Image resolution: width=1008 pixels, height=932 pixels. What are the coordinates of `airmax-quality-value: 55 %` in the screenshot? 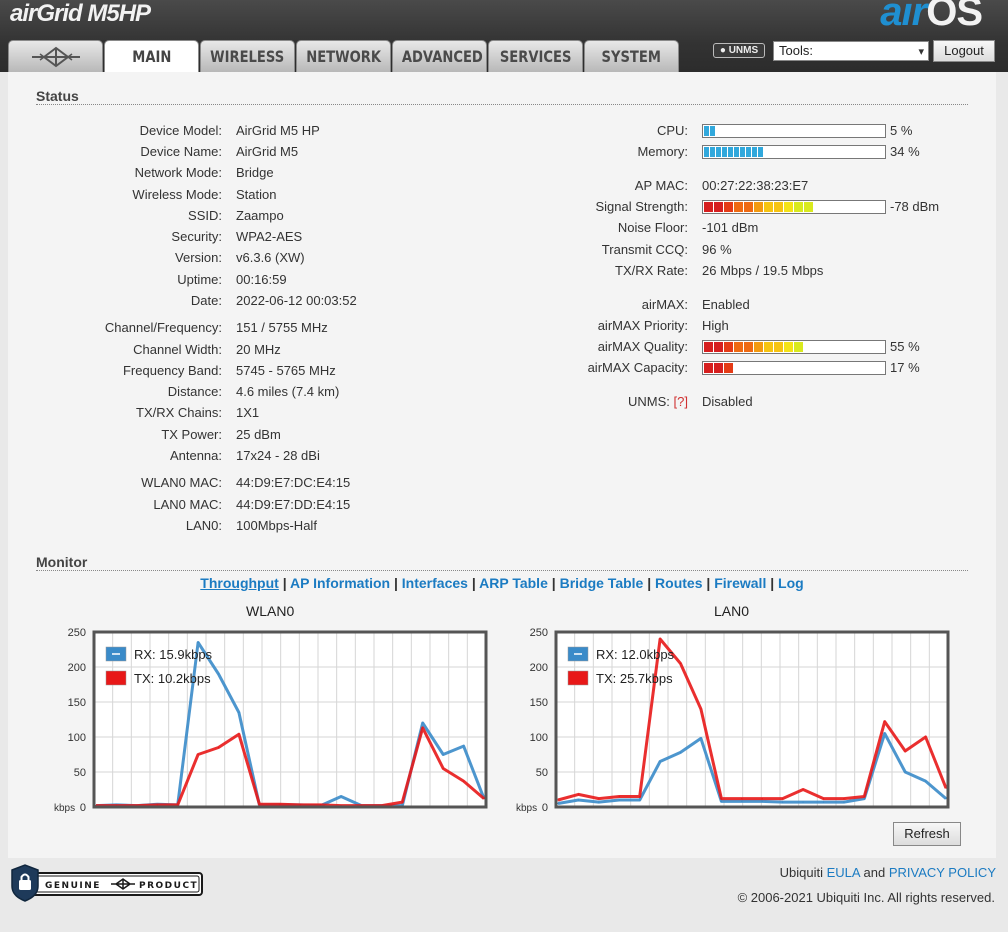 It's located at (905, 346).